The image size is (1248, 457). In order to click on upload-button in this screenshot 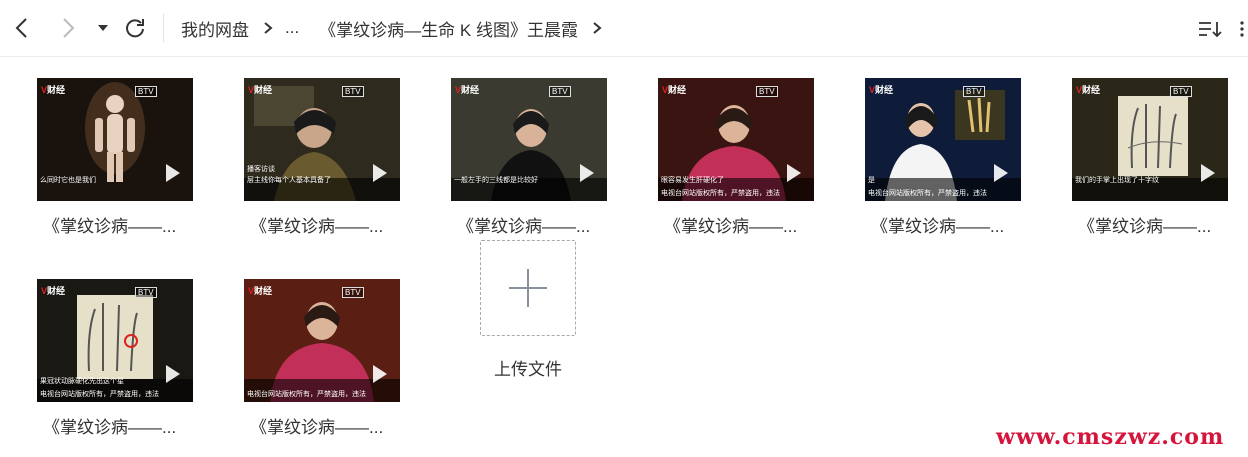, I will do `click(528, 288)`.